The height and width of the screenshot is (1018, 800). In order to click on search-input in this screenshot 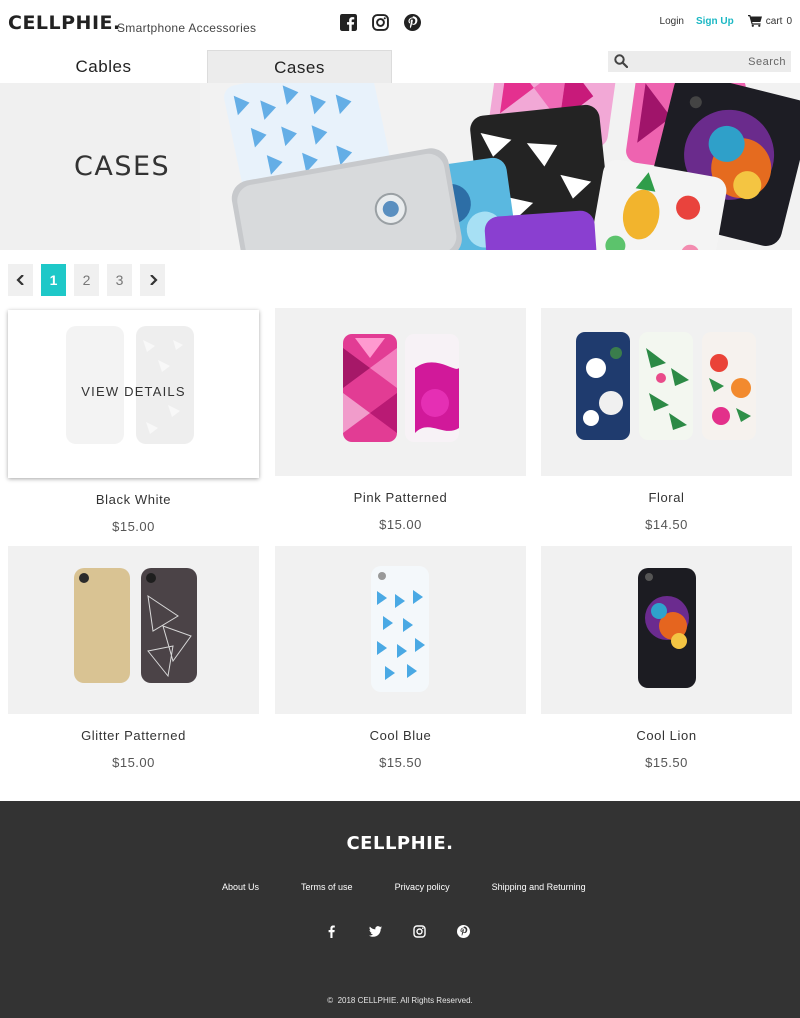, I will do `click(710, 61)`.